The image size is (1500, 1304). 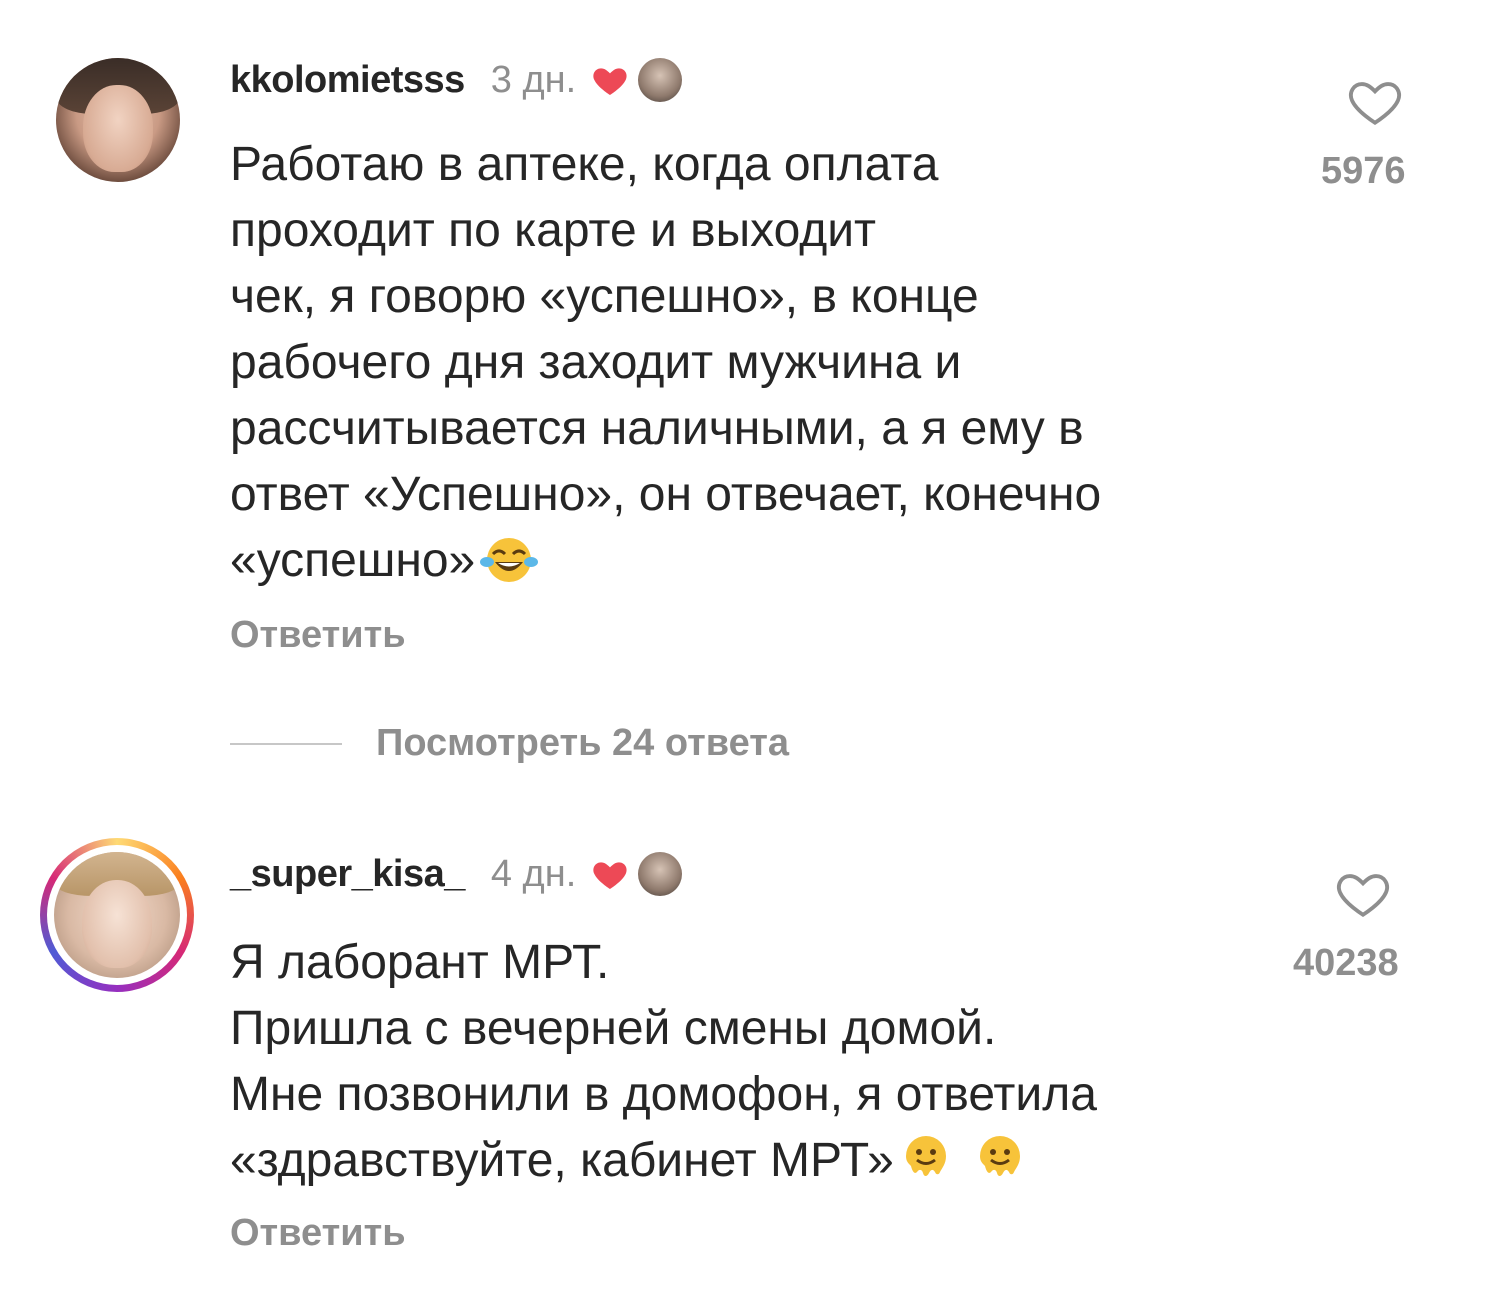 I want to click on story-ring, so click(x=117, y=915).